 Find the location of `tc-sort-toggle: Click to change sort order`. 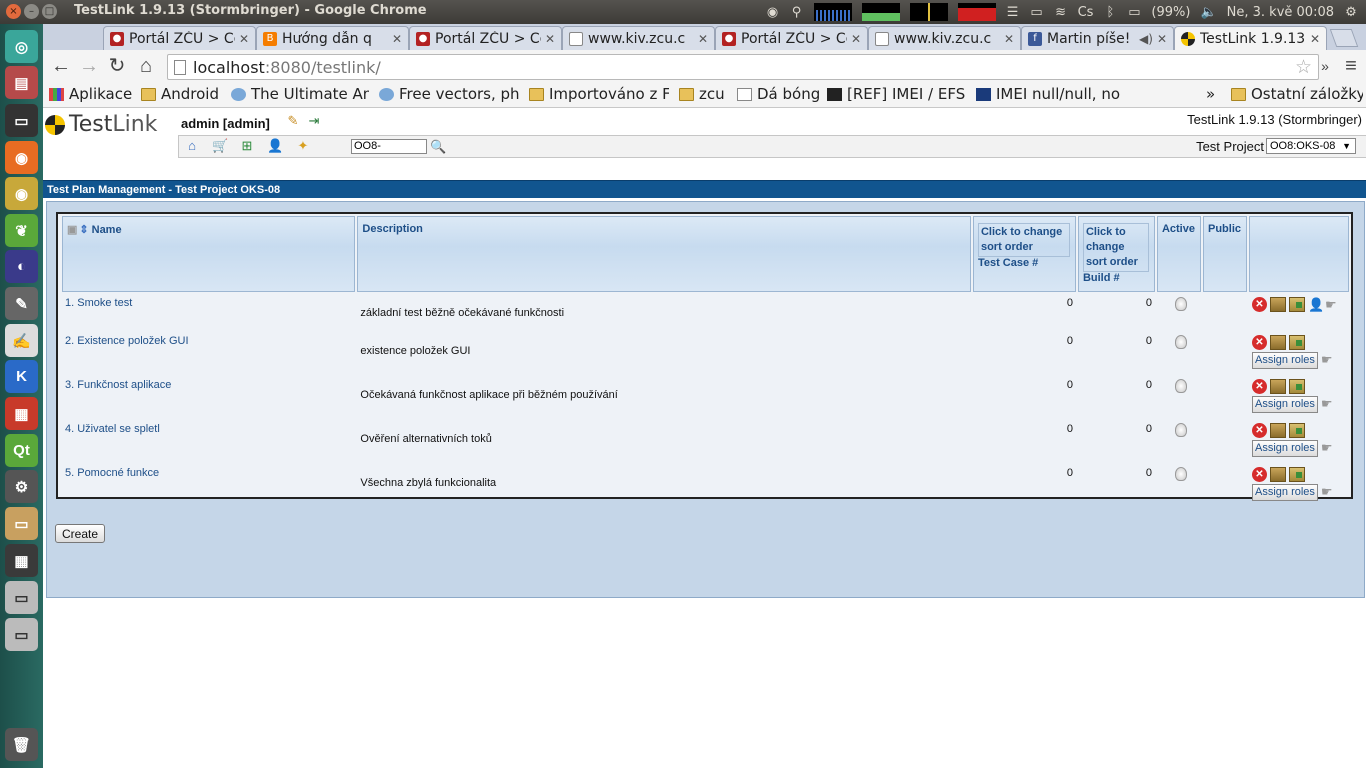

tc-sort-toggle: Click to change sort order is located at coordinates (1023, 240).